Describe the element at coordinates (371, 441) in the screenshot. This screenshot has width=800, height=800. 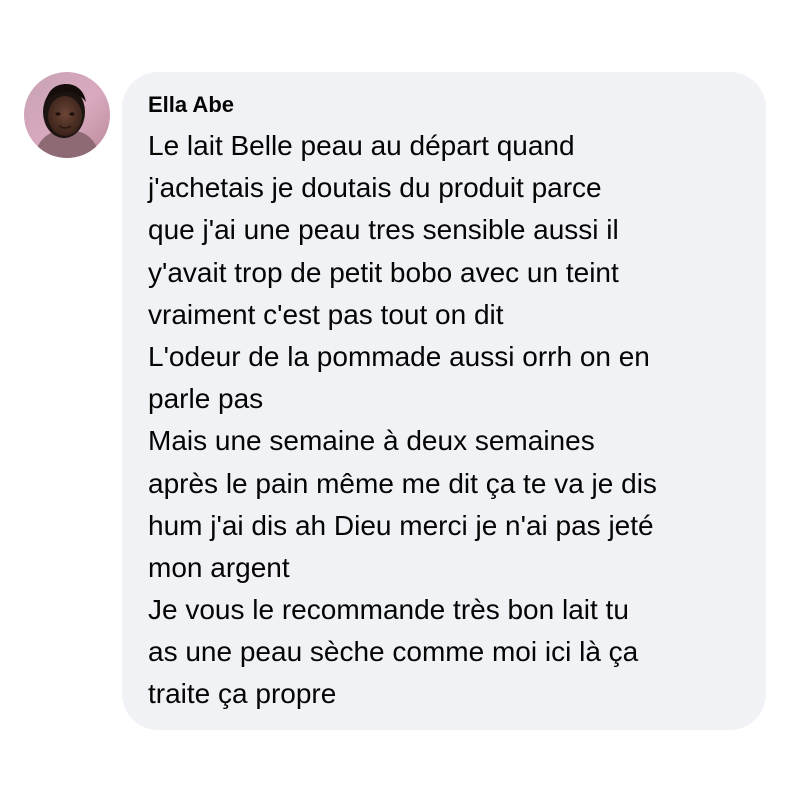
I see `comment-text-line: Mais une semaine à deux semaines` at that location.